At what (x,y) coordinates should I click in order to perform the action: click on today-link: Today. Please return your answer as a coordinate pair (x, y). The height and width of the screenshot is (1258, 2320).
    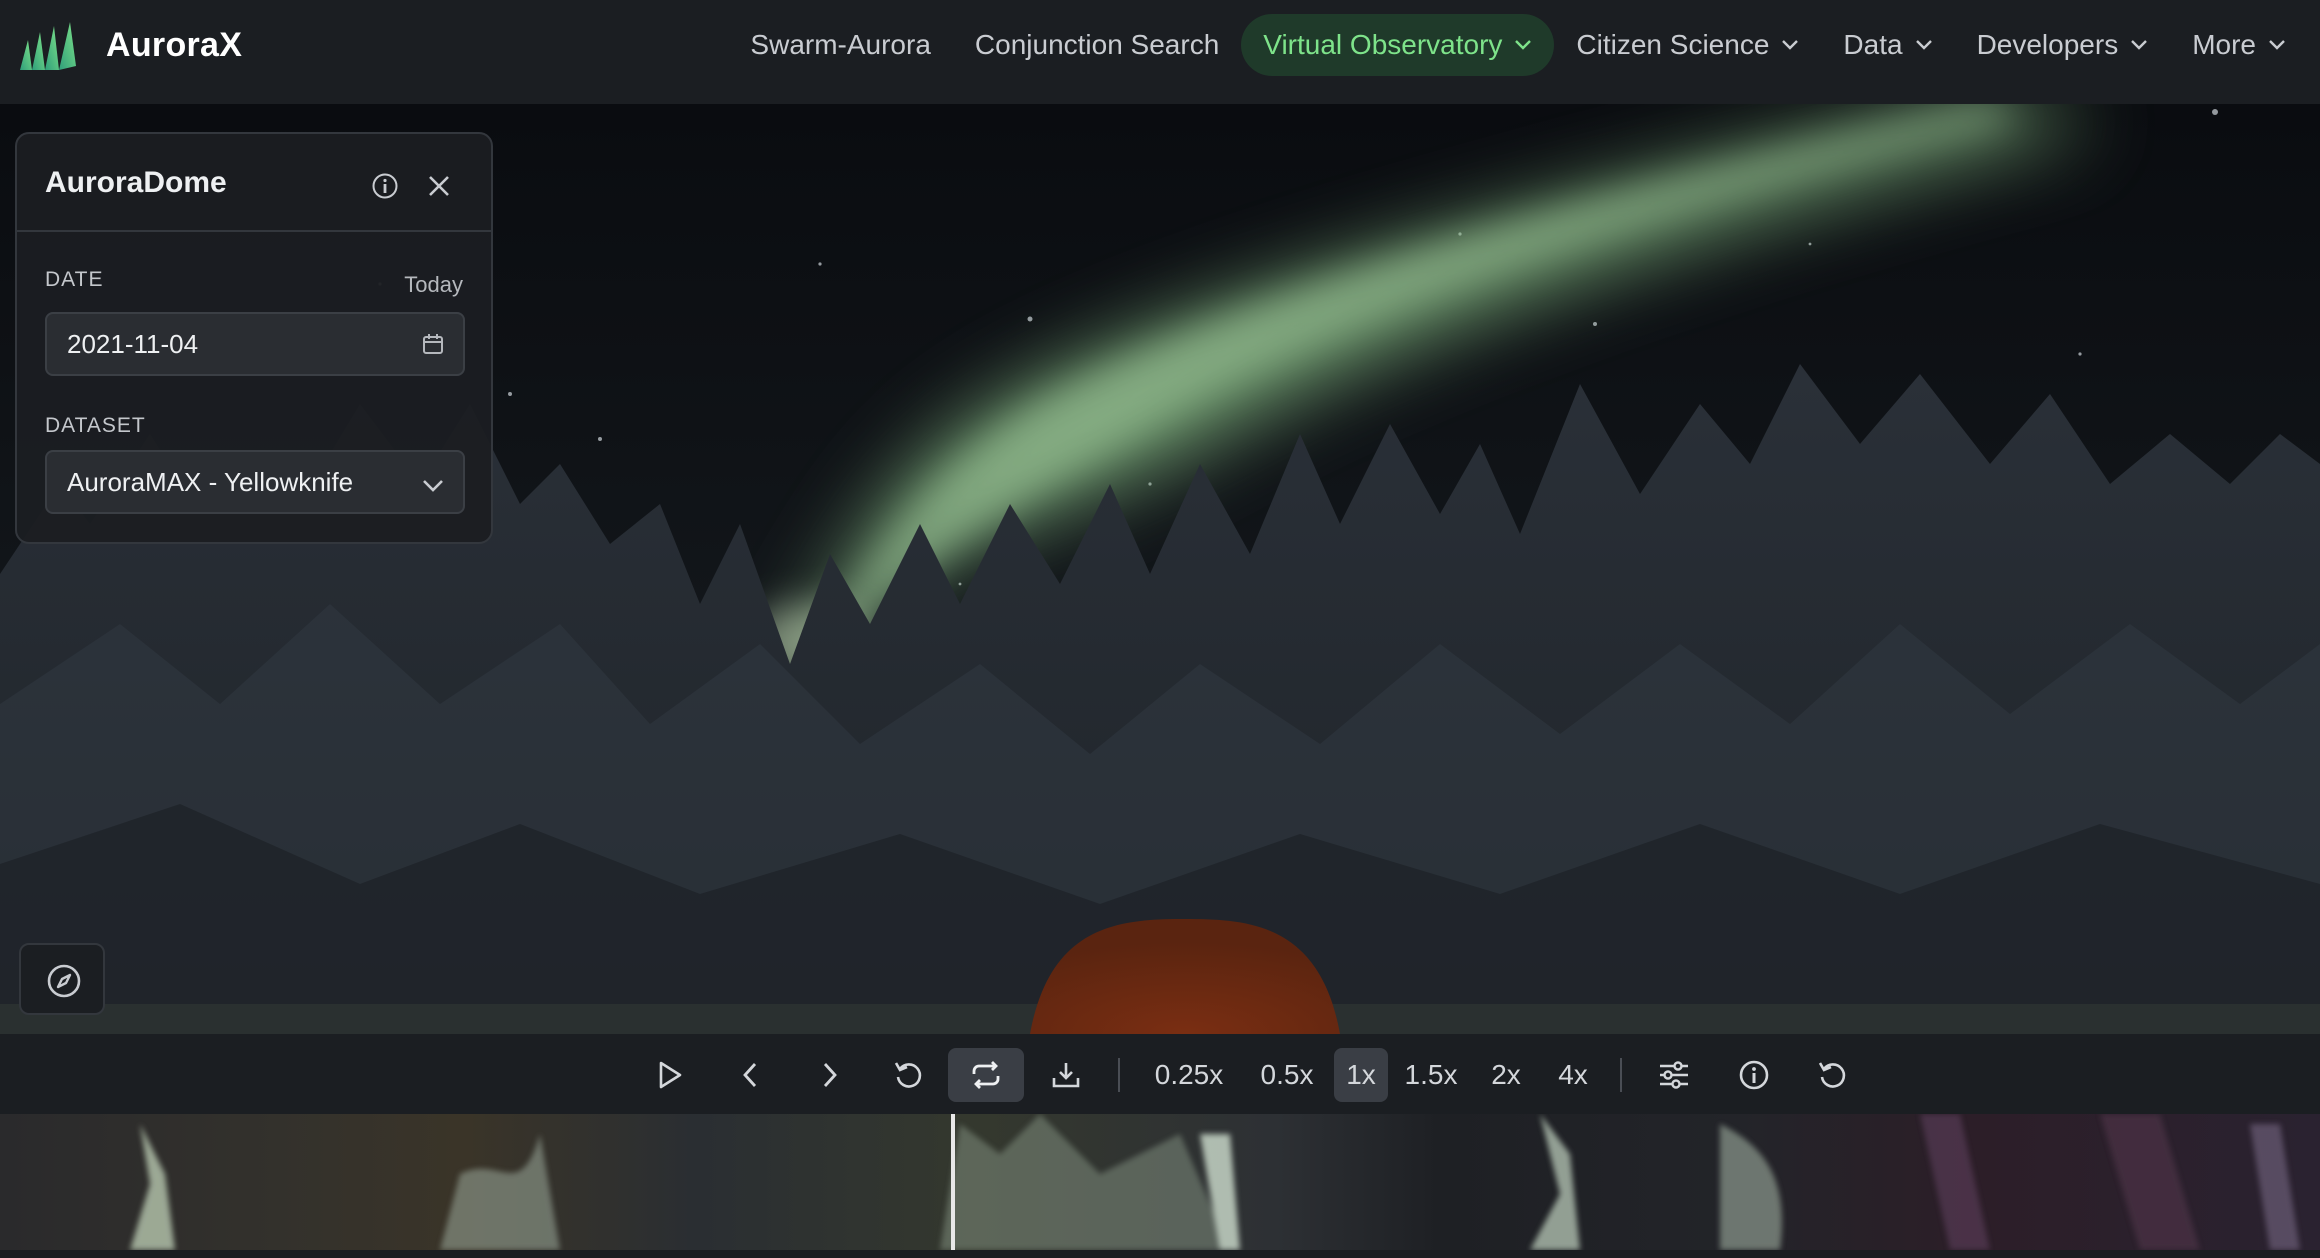
    Looking at the image, I should click on (433, 285).